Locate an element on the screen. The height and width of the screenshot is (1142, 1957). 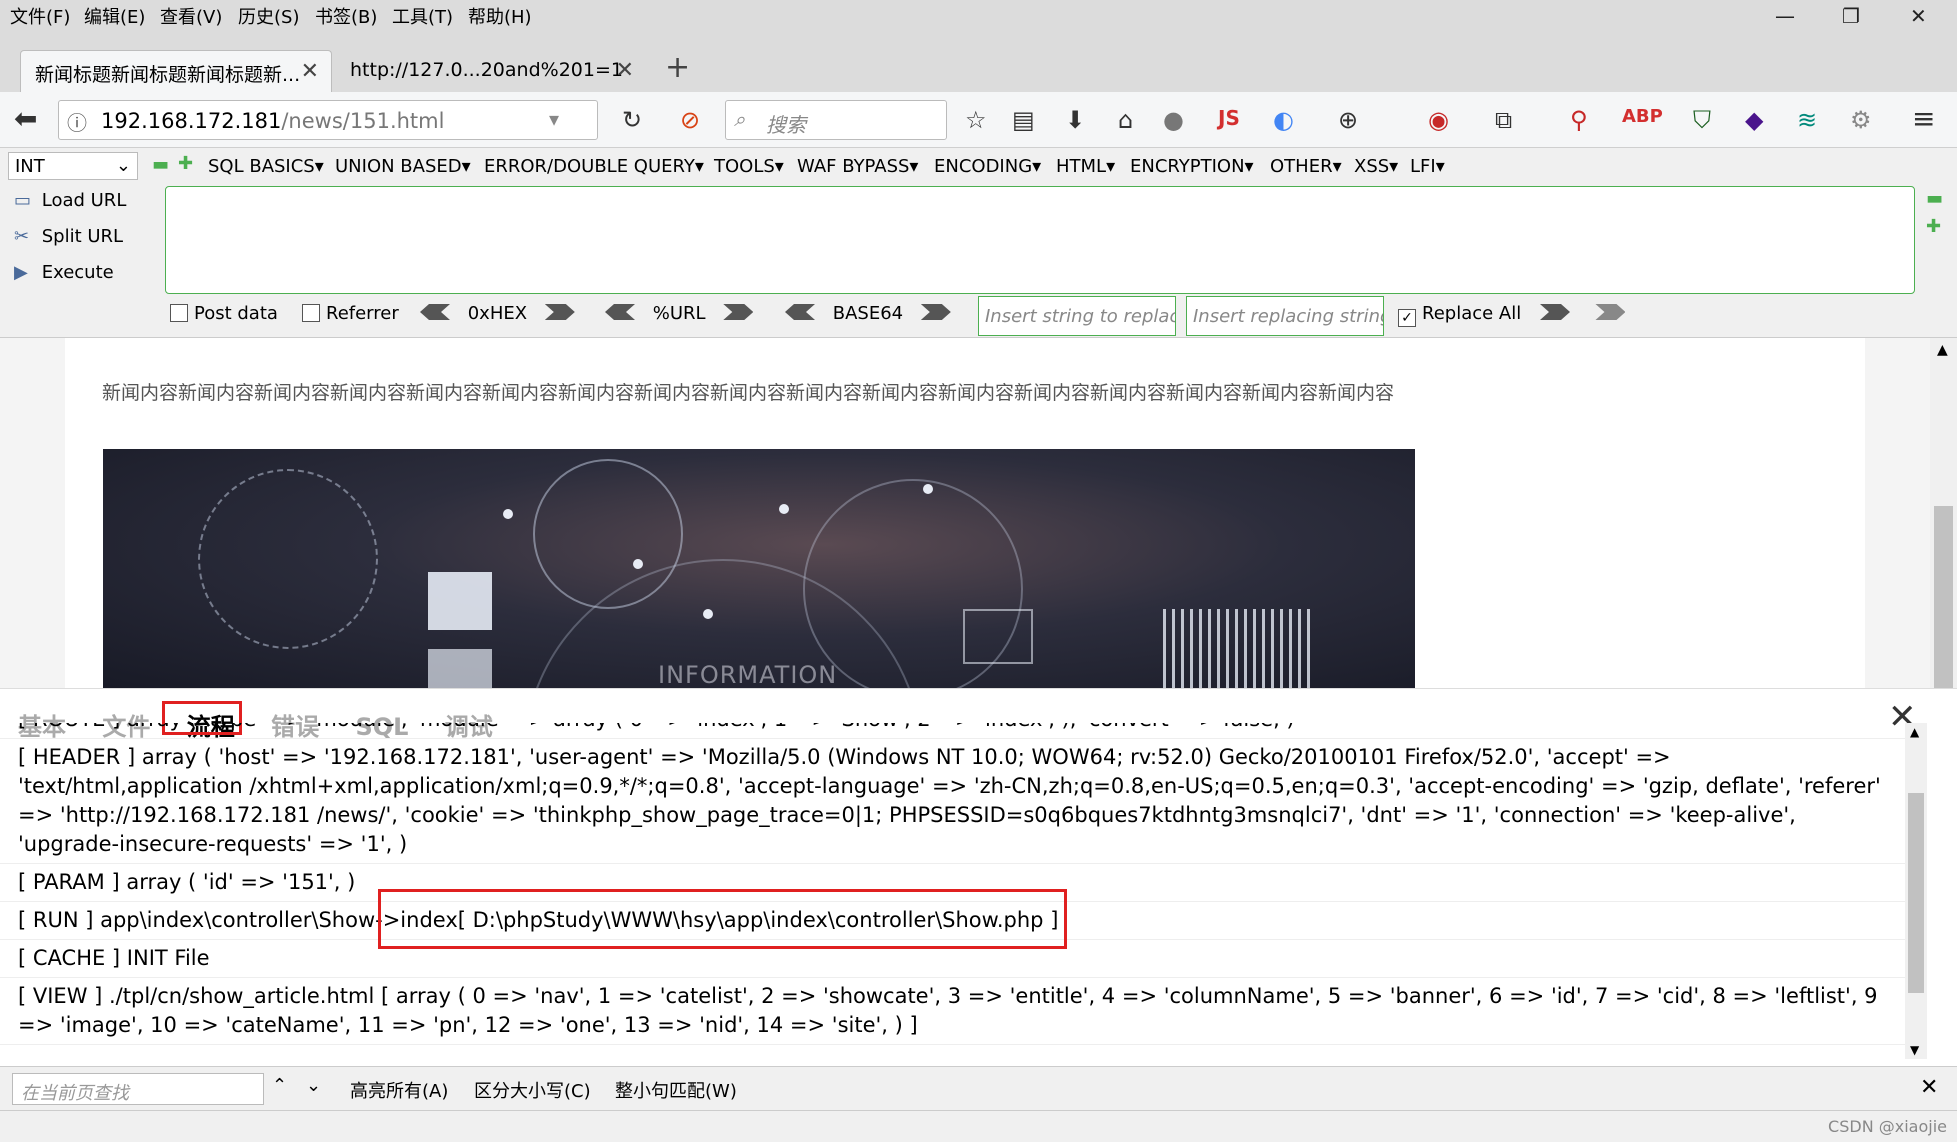
menu-encryption: ENCRYPTION▾ is located at coordinates (1192, 166).